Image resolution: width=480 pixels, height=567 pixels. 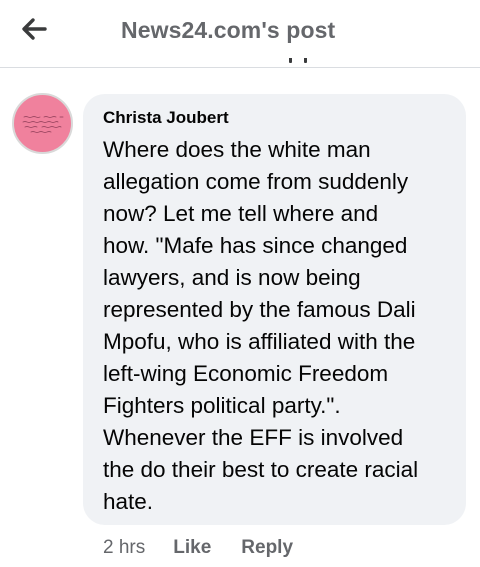 I want to click on comment-author-name: Christa Joubert, so click(x=275, y=118).